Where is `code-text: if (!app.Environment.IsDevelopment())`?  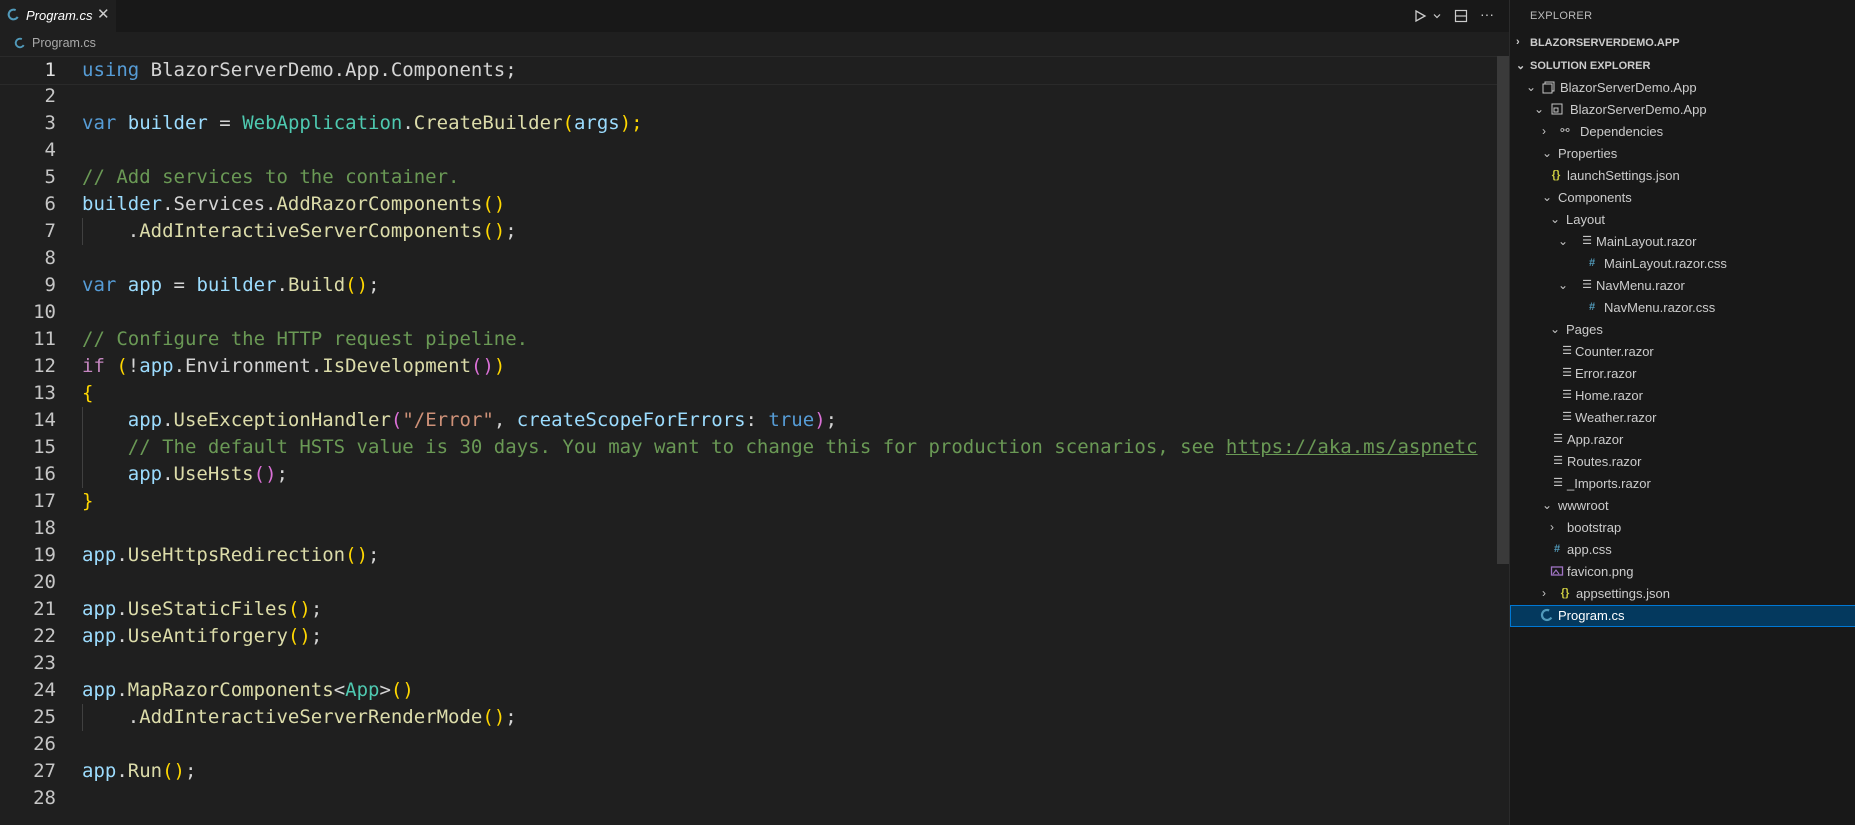
code-text: if (!app.Environment.IsDevelopment()) is located at coordinates (294, 366).